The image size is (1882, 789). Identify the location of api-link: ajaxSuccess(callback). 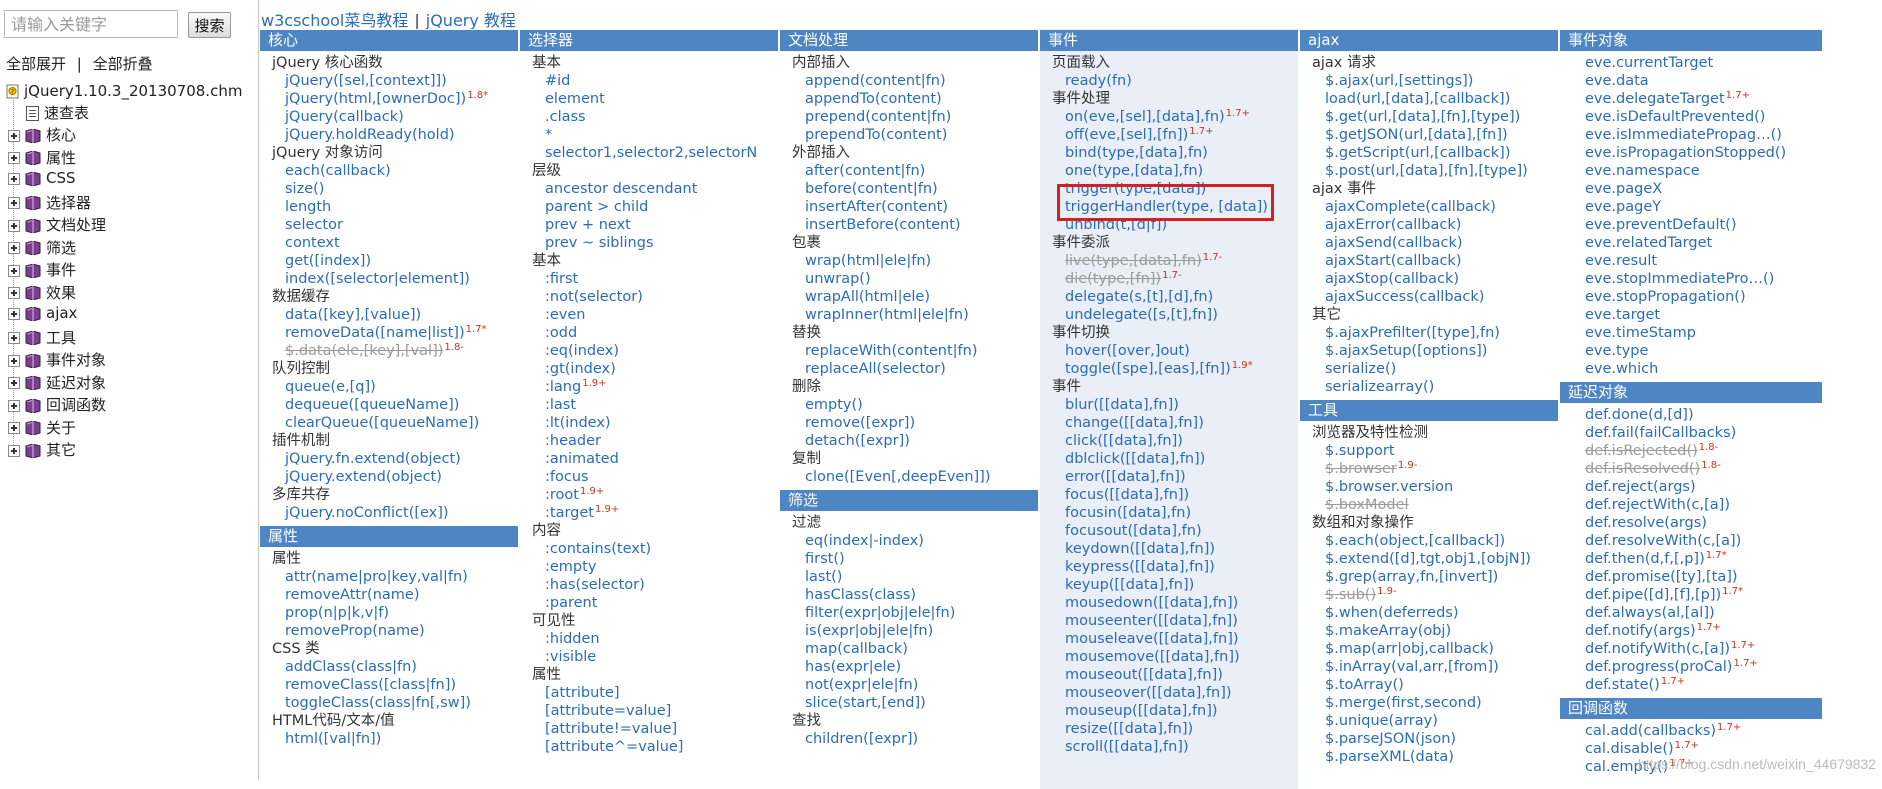
(1404, 297).